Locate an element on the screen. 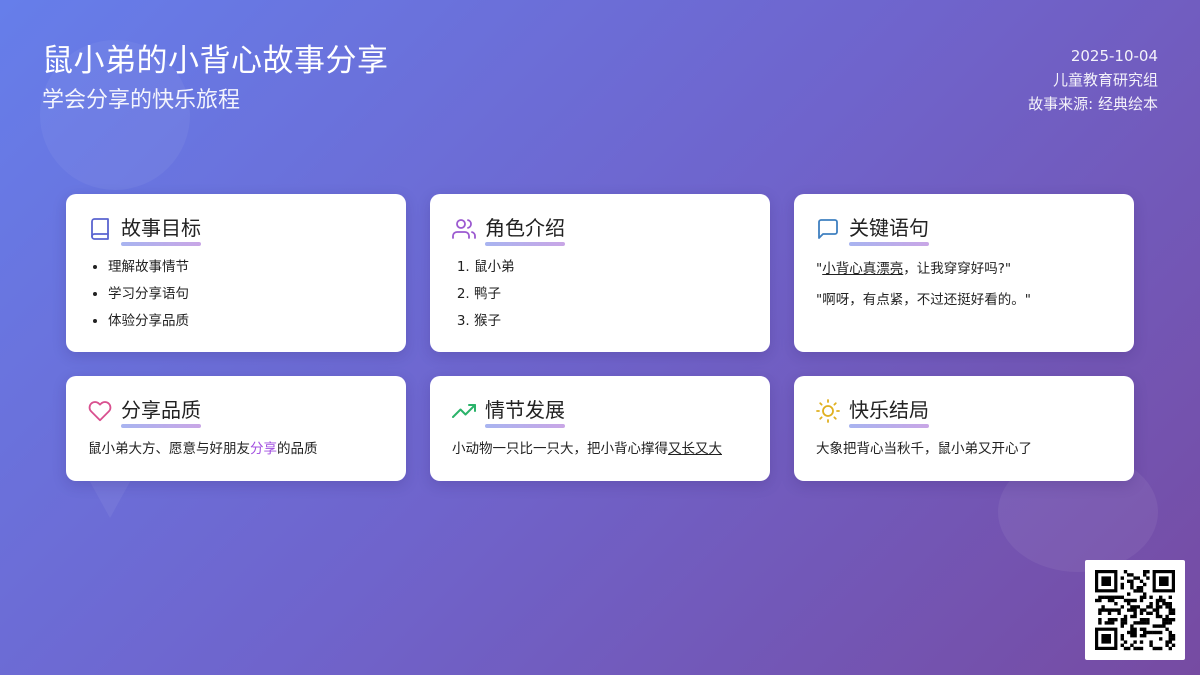  roles-list: 鼠小弟 鸭子 猴子 is located at coordinates (601, 294).